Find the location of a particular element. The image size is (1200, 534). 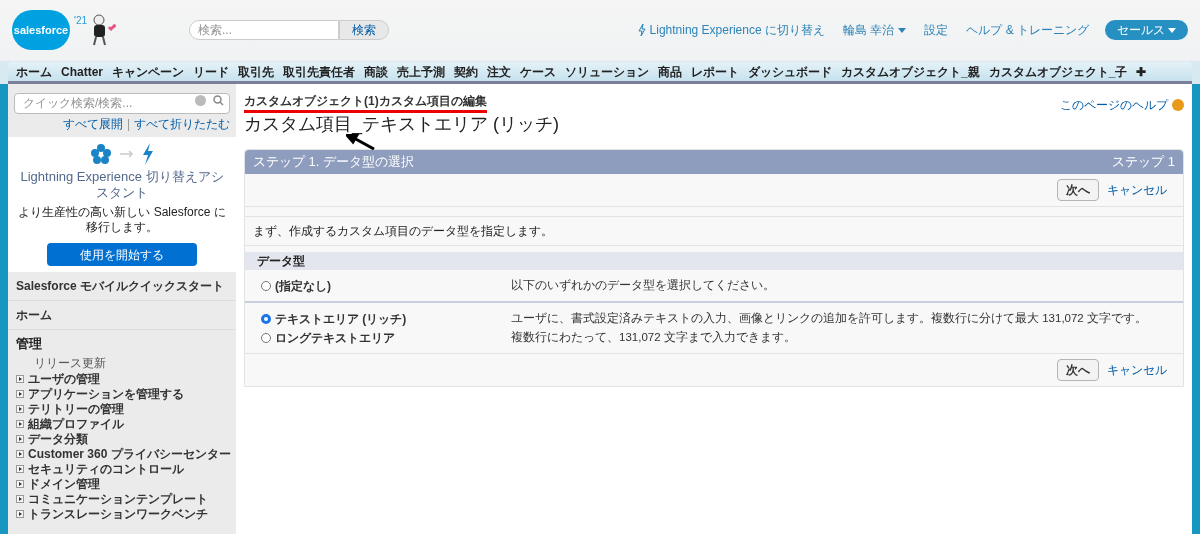

option-description: 以下のいずれかのデータ型を選択してください。 is located at coordinates (643, 285).